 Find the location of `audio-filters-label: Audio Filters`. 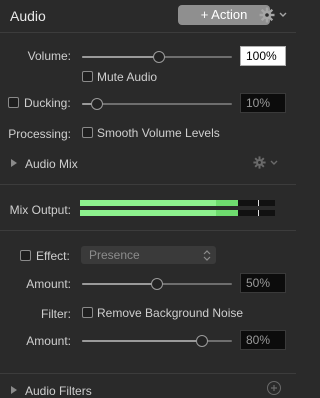

audio-filters-label: Audio Filters is located at coordinates (58, 391).